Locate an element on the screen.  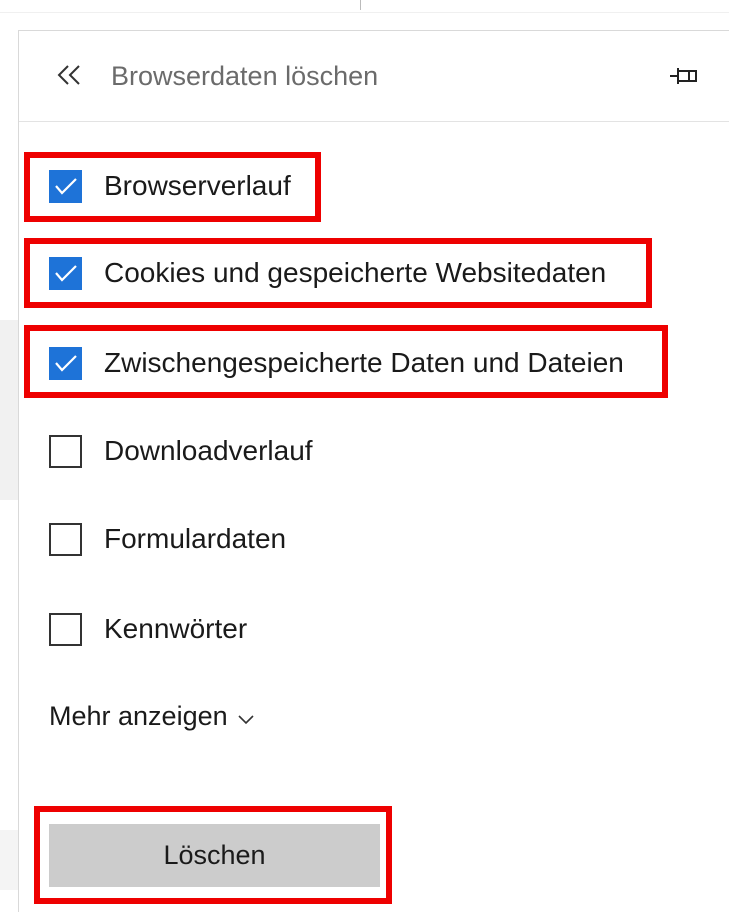
option-cookies: Cookies und gespeicherte Websitedaten is located at coordinates (327, 273).